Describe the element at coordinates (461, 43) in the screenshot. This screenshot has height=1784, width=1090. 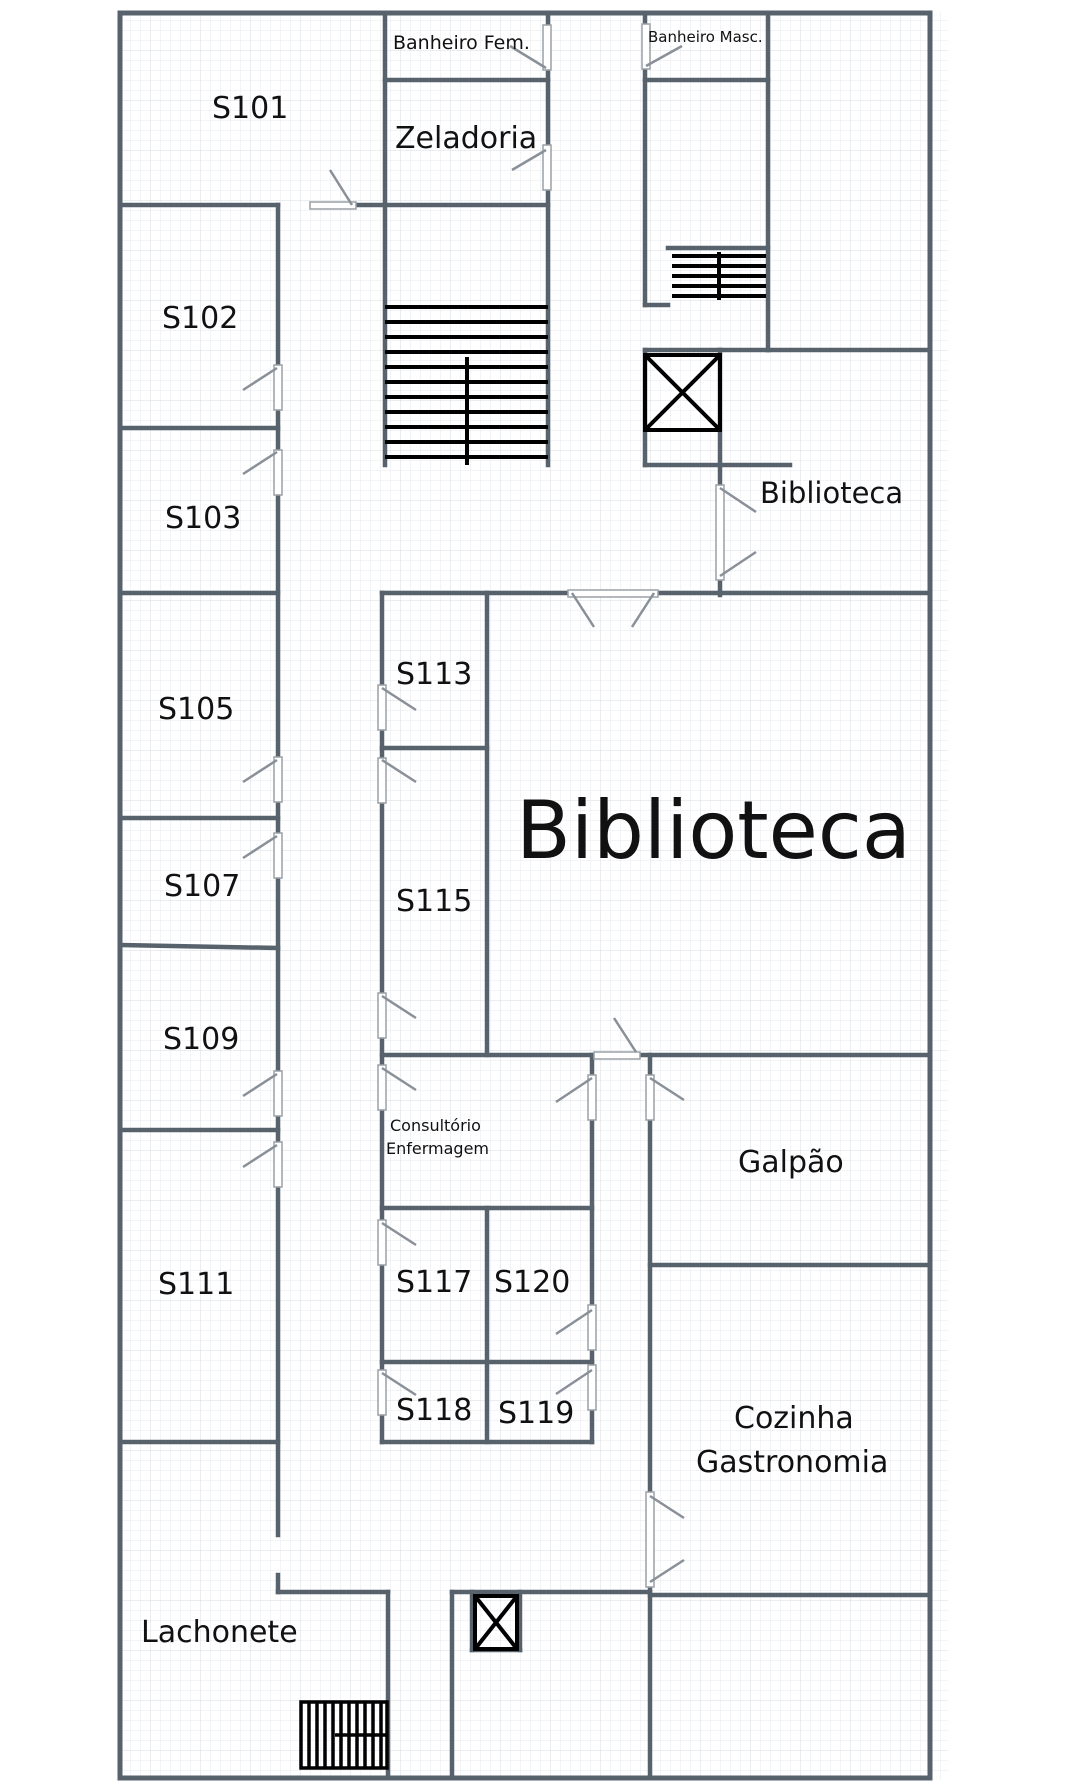
I see `room-label-banheiro-fem: Banheiro Fem.` at that location.